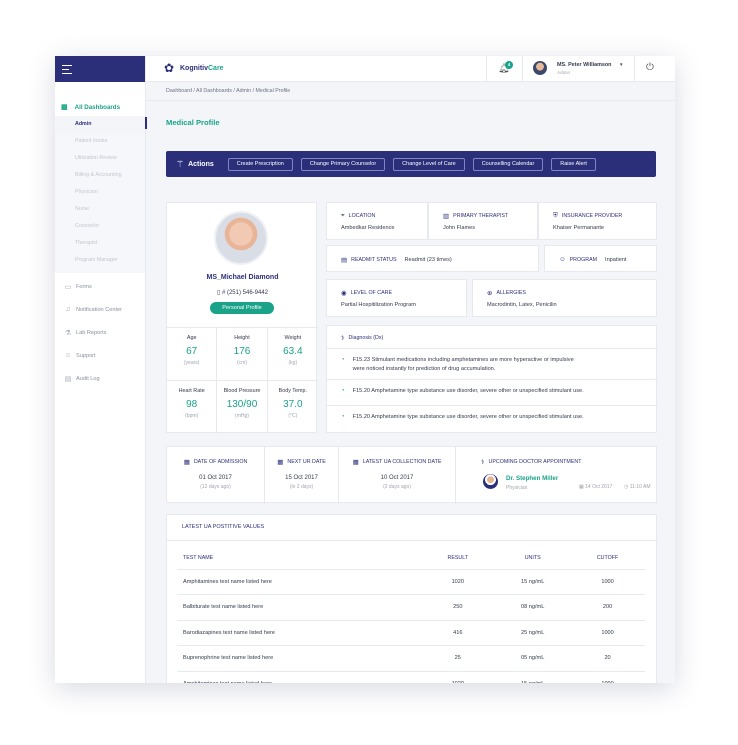 The height and width of the screenshot is (745, 738). I want to click on counselling-calendar-button: Counselling Calendar, so click(508, 164).